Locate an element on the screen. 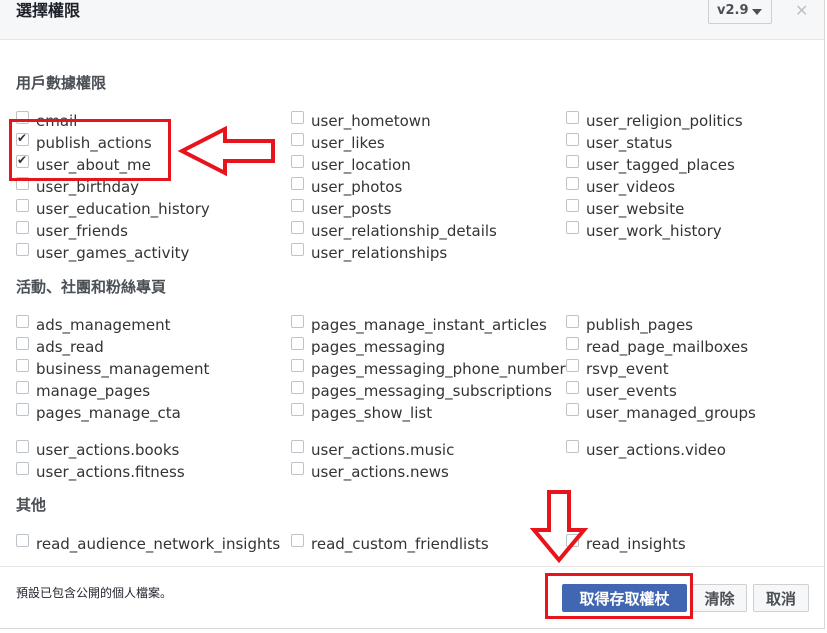  arrow-down-icon is located at coordinates (559, 527).